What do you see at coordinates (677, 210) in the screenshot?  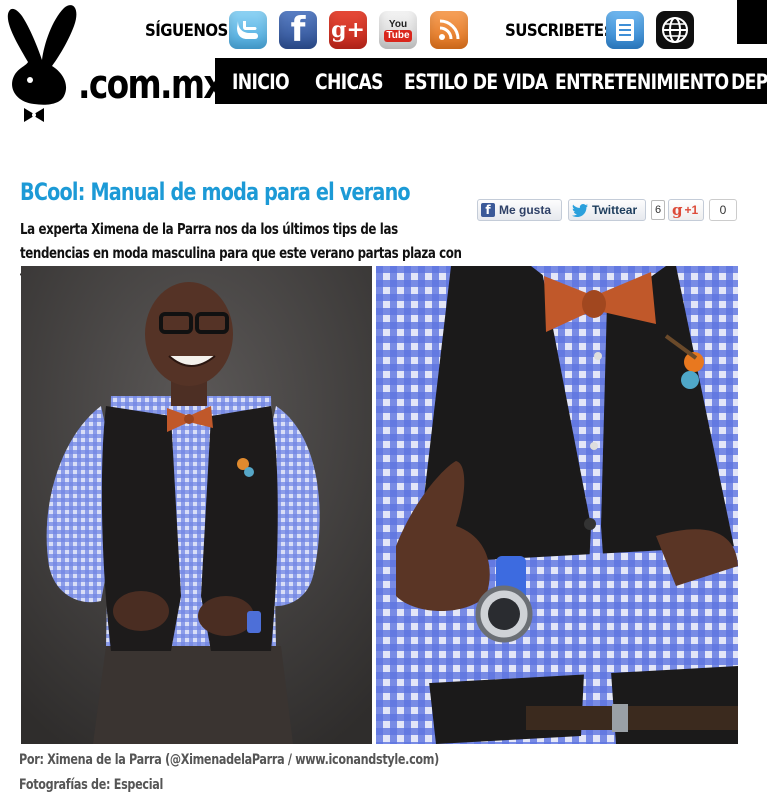 I see `google-plus-small-icon: g` at bounding box center [677, 210].